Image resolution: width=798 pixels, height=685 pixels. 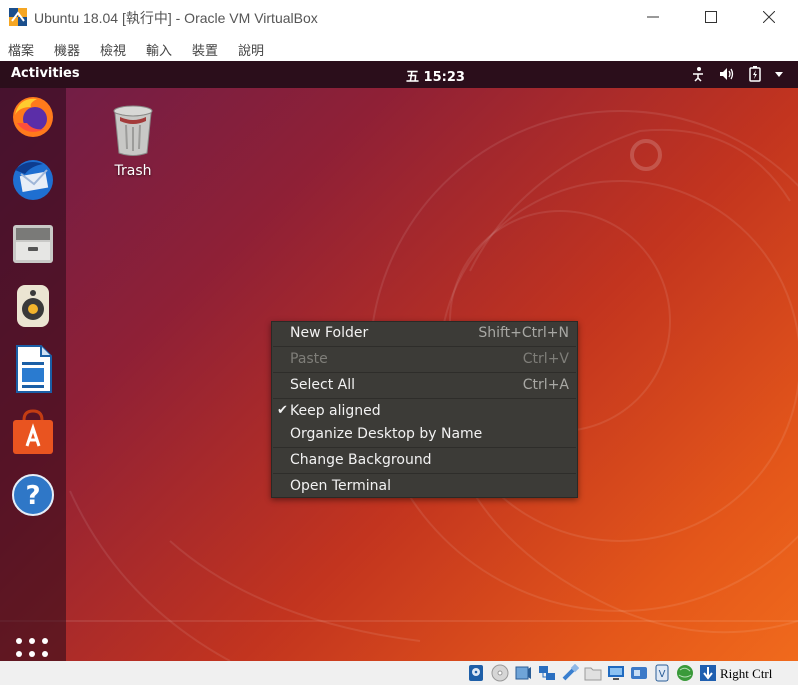 I want to click on dock-help: ?, so click(x=33, y=495).